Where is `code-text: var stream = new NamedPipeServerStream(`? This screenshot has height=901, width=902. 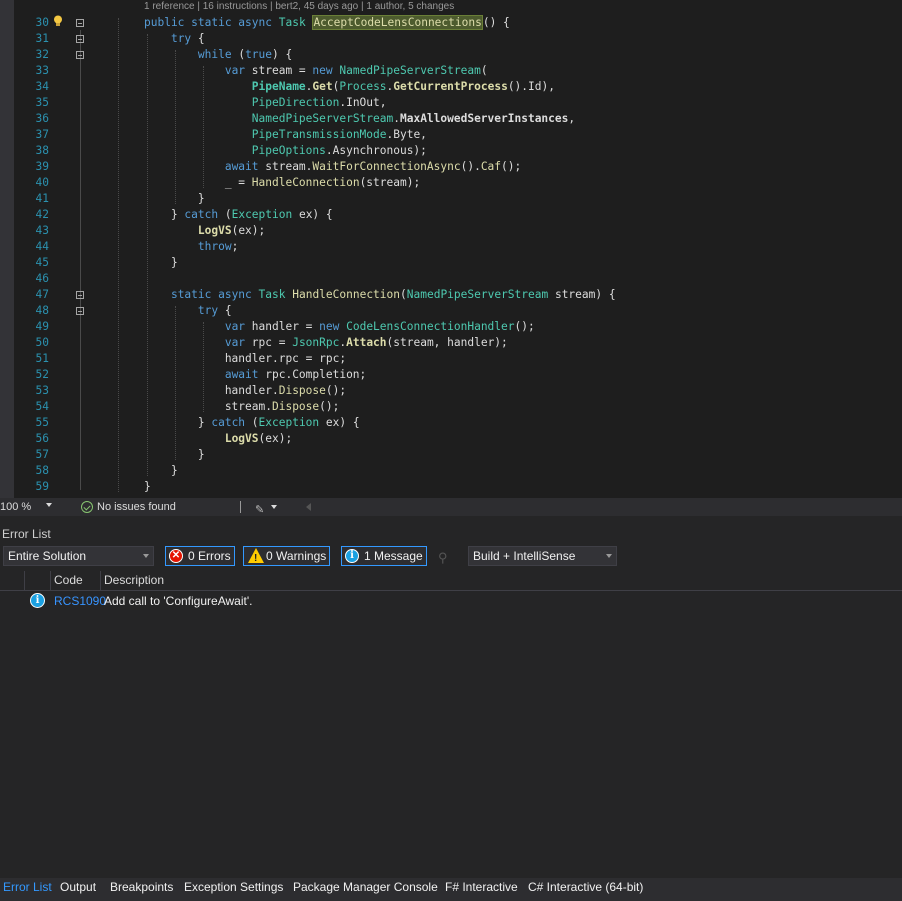
code-text: var stream = new NamedPipeServerStream( is located at coordinates (316, 71).